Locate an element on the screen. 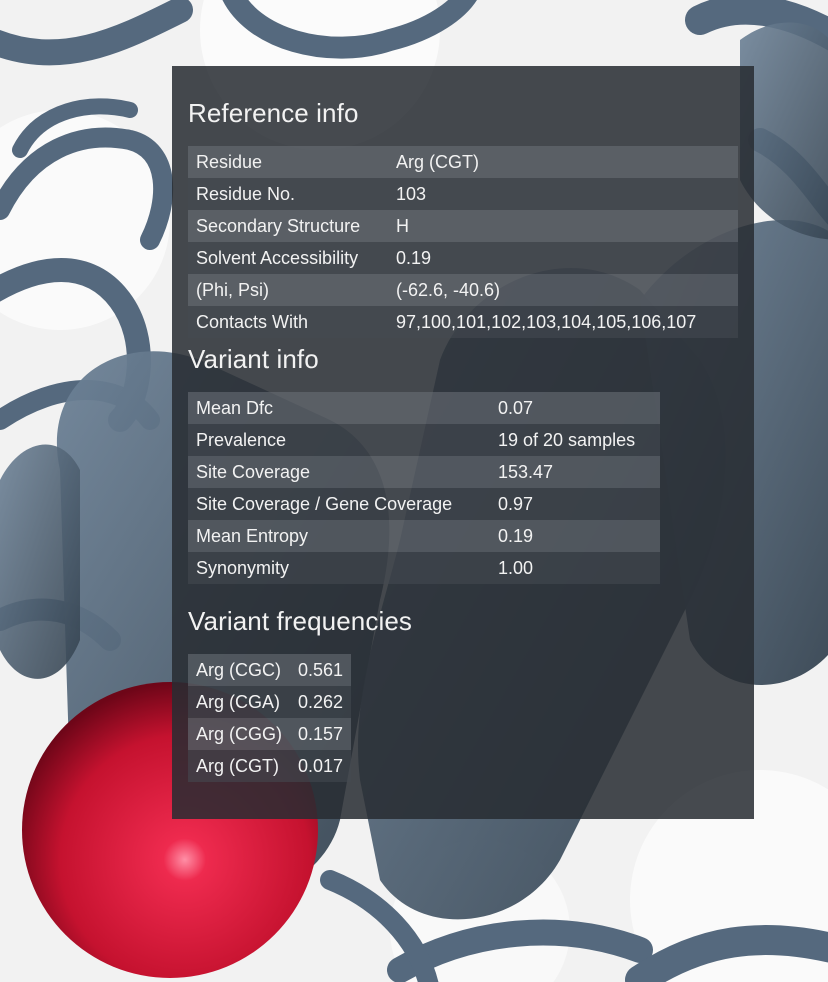 The height and width of the screenshot is (982, 828). table-row: Solvent Accessibility 0.19 is located at coordinates (463, 258).